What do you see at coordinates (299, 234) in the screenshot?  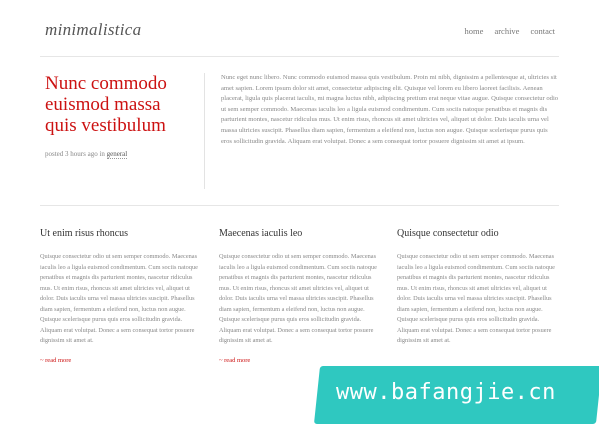 I see `post-title: Maecenas iaculis leo` at bounding box center [299, 234].